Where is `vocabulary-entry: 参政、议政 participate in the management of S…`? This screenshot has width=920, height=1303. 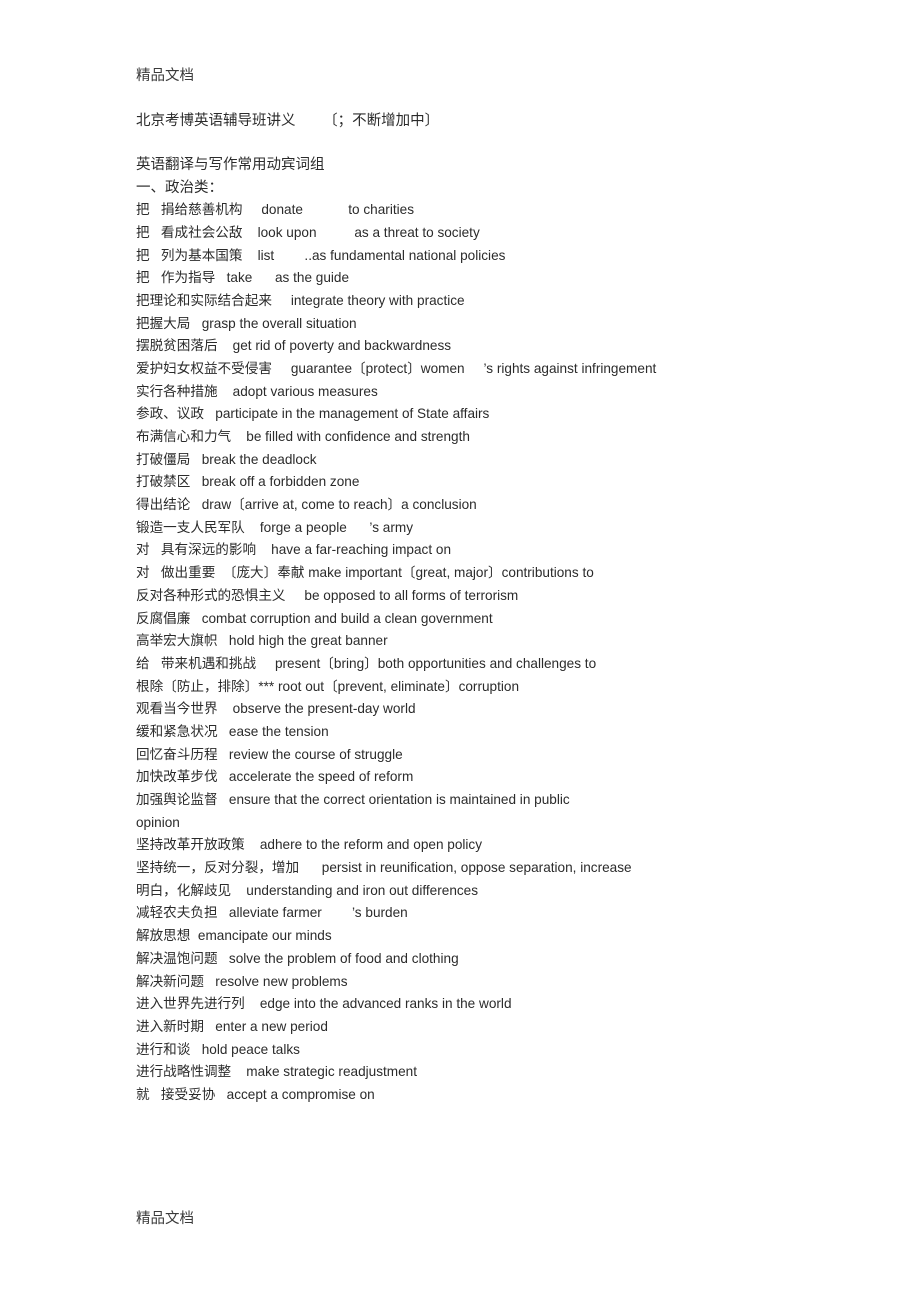
vocabulary-entry: 参政、议政 participate in the management of S… is located at coordinates (313, 414).